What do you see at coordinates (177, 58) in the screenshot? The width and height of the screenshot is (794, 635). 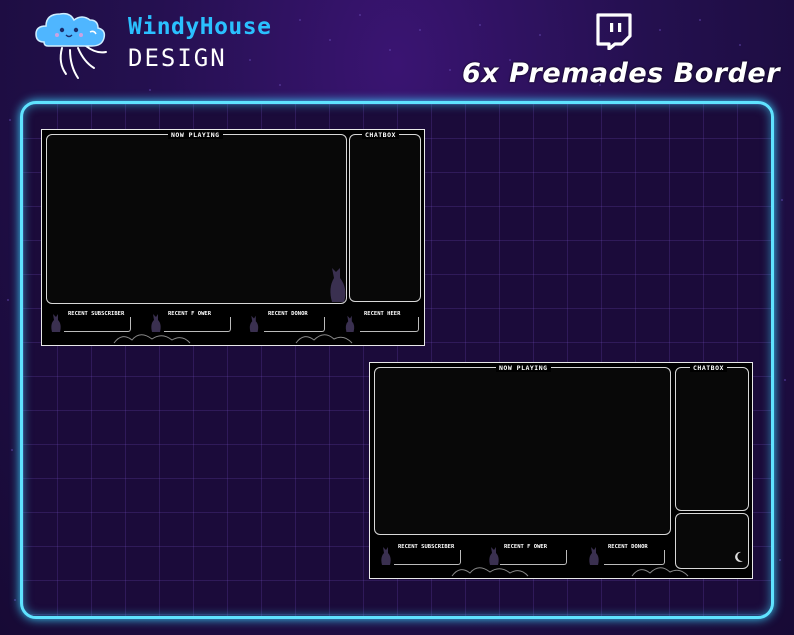 I see `brand-subtitle: DESIGN` at bounding box center [177, 58].